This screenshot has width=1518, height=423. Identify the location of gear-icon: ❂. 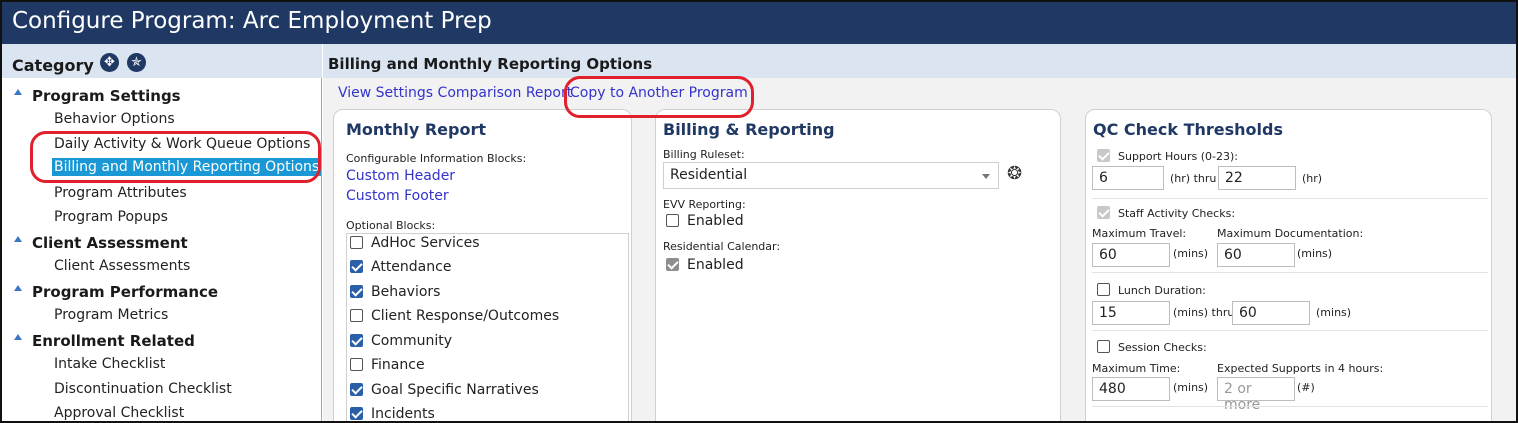
(1014, 174).